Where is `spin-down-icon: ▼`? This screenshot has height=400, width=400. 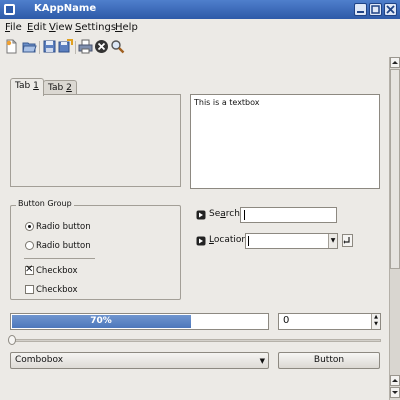
spin-down-icon: ▼ is located at coordinates (376, 324).